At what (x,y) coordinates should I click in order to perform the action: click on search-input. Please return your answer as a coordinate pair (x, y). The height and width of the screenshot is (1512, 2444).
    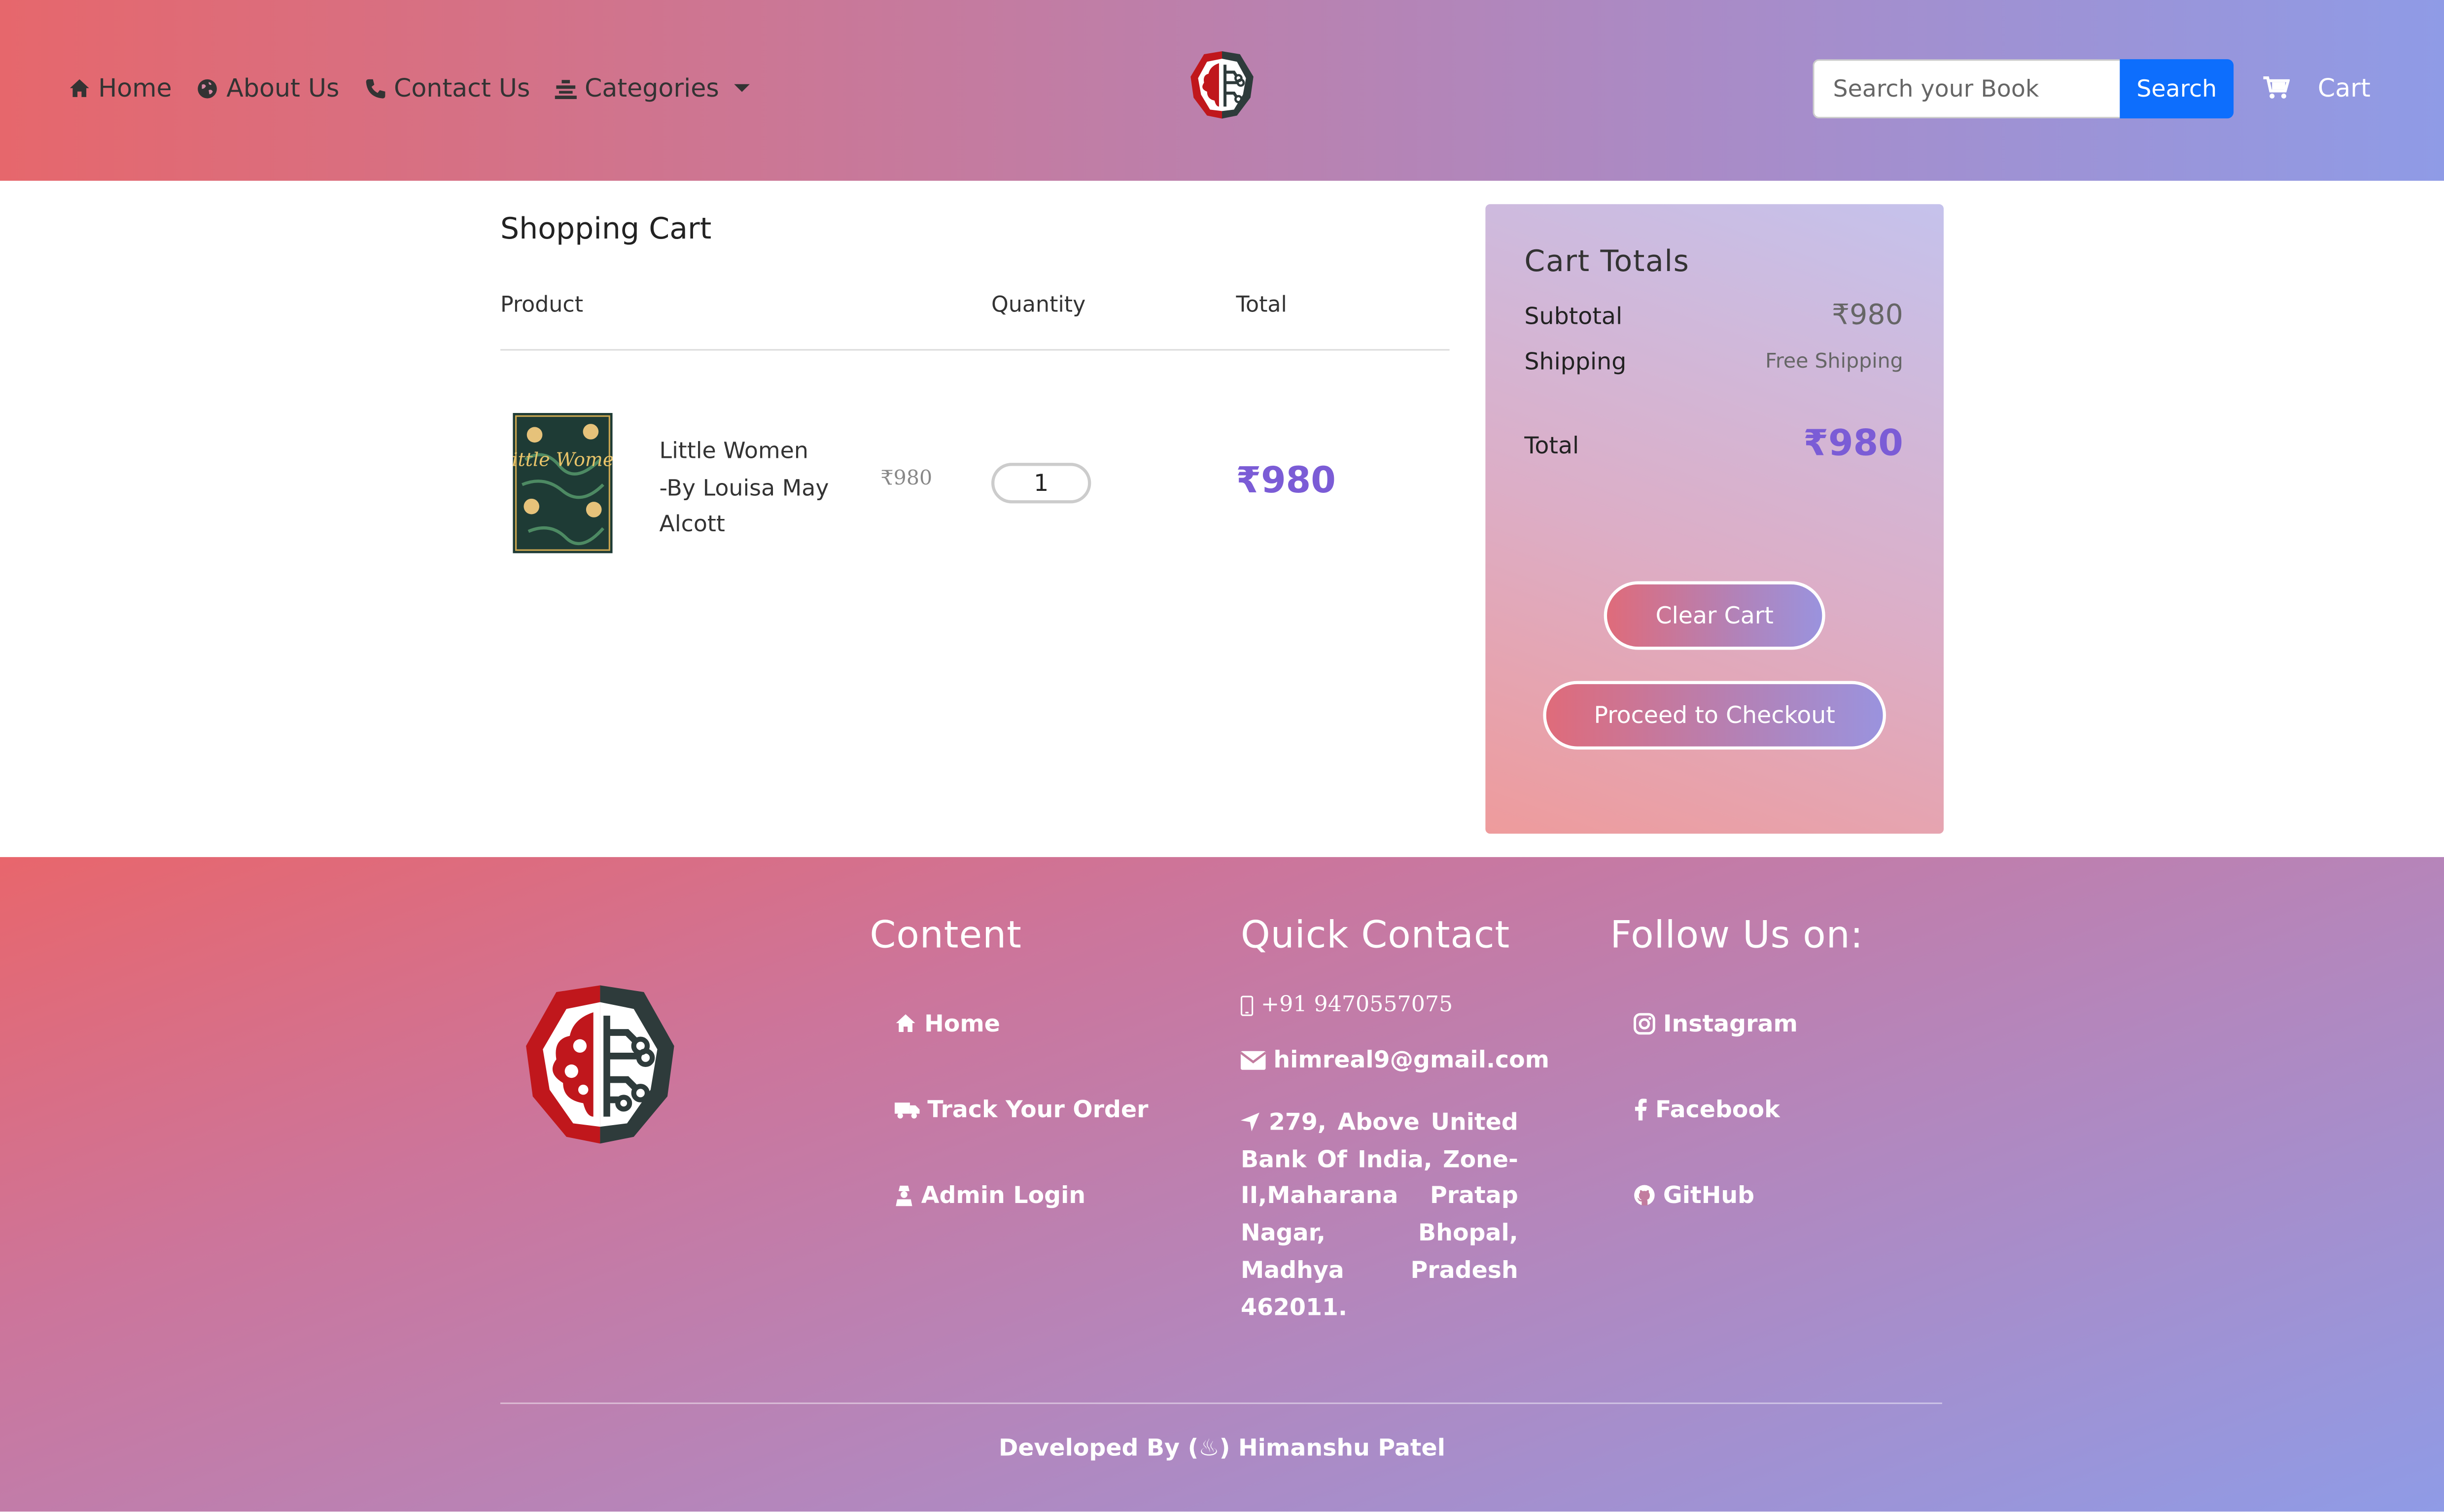
    Looking at the image, I should click on (1966, 89).